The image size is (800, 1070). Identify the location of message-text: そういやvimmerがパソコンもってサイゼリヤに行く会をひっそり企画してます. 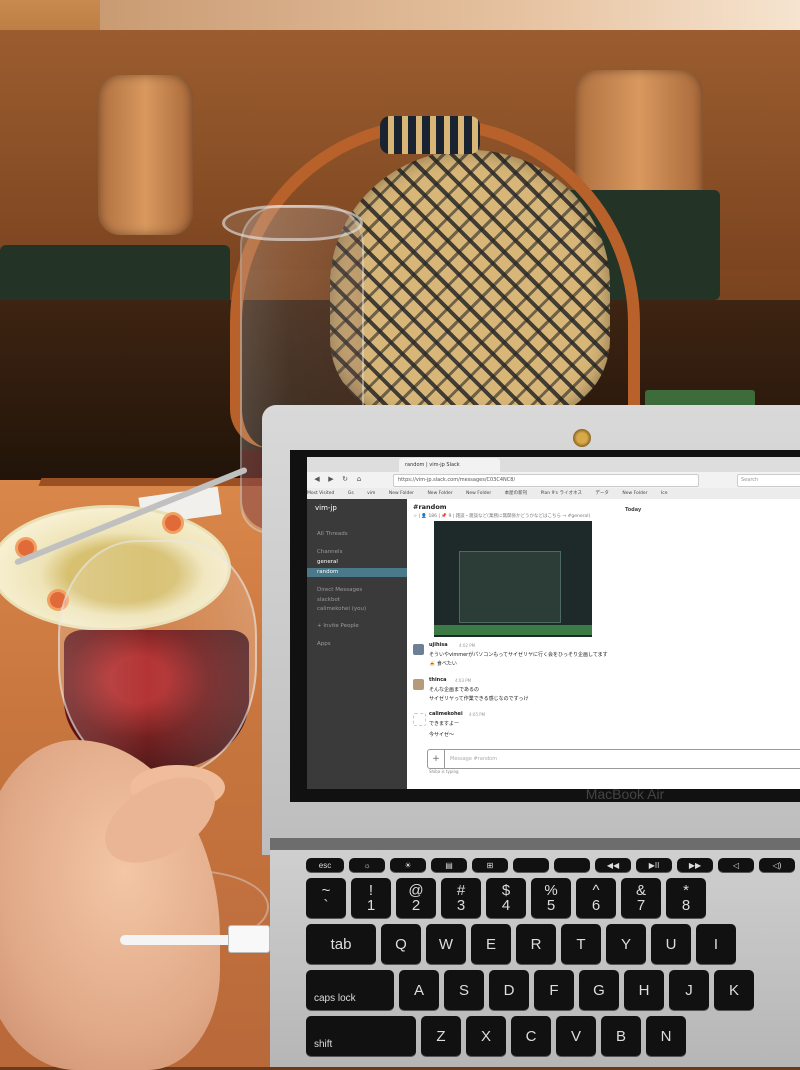
(518, 655).